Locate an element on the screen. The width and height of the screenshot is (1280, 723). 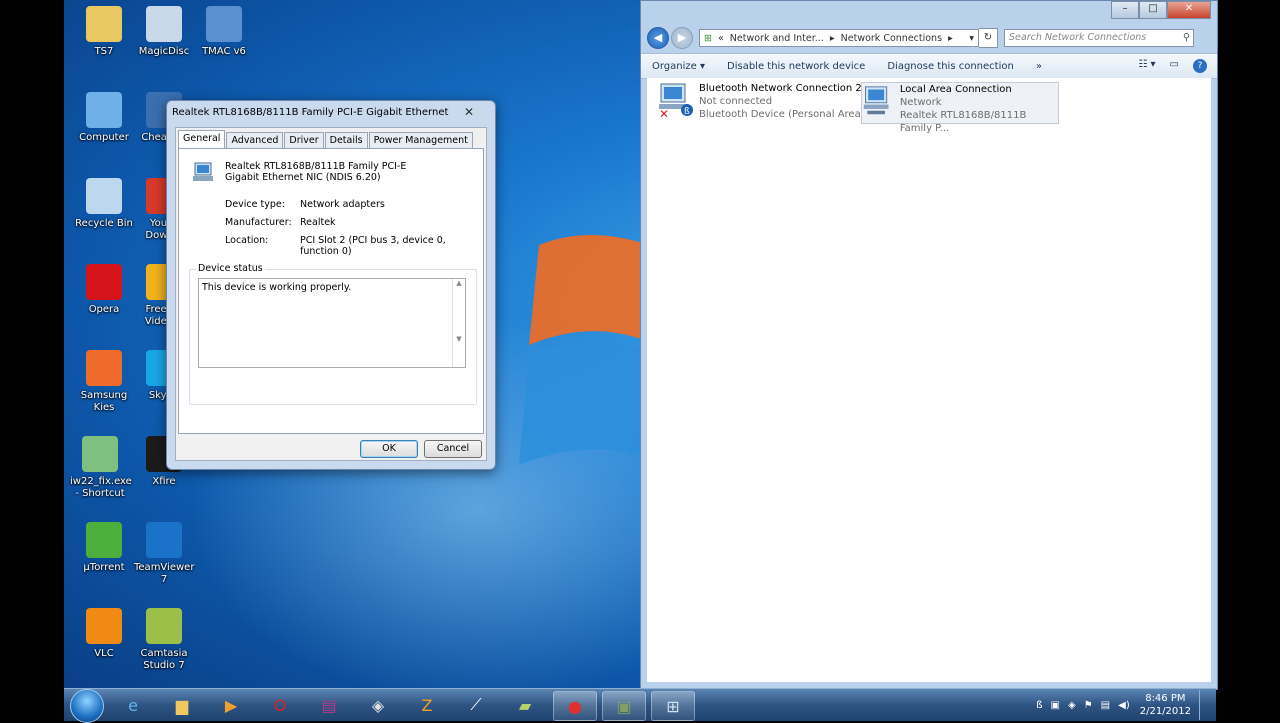
disable-device-button: Disable this network device is located at coordinates (796, 66).